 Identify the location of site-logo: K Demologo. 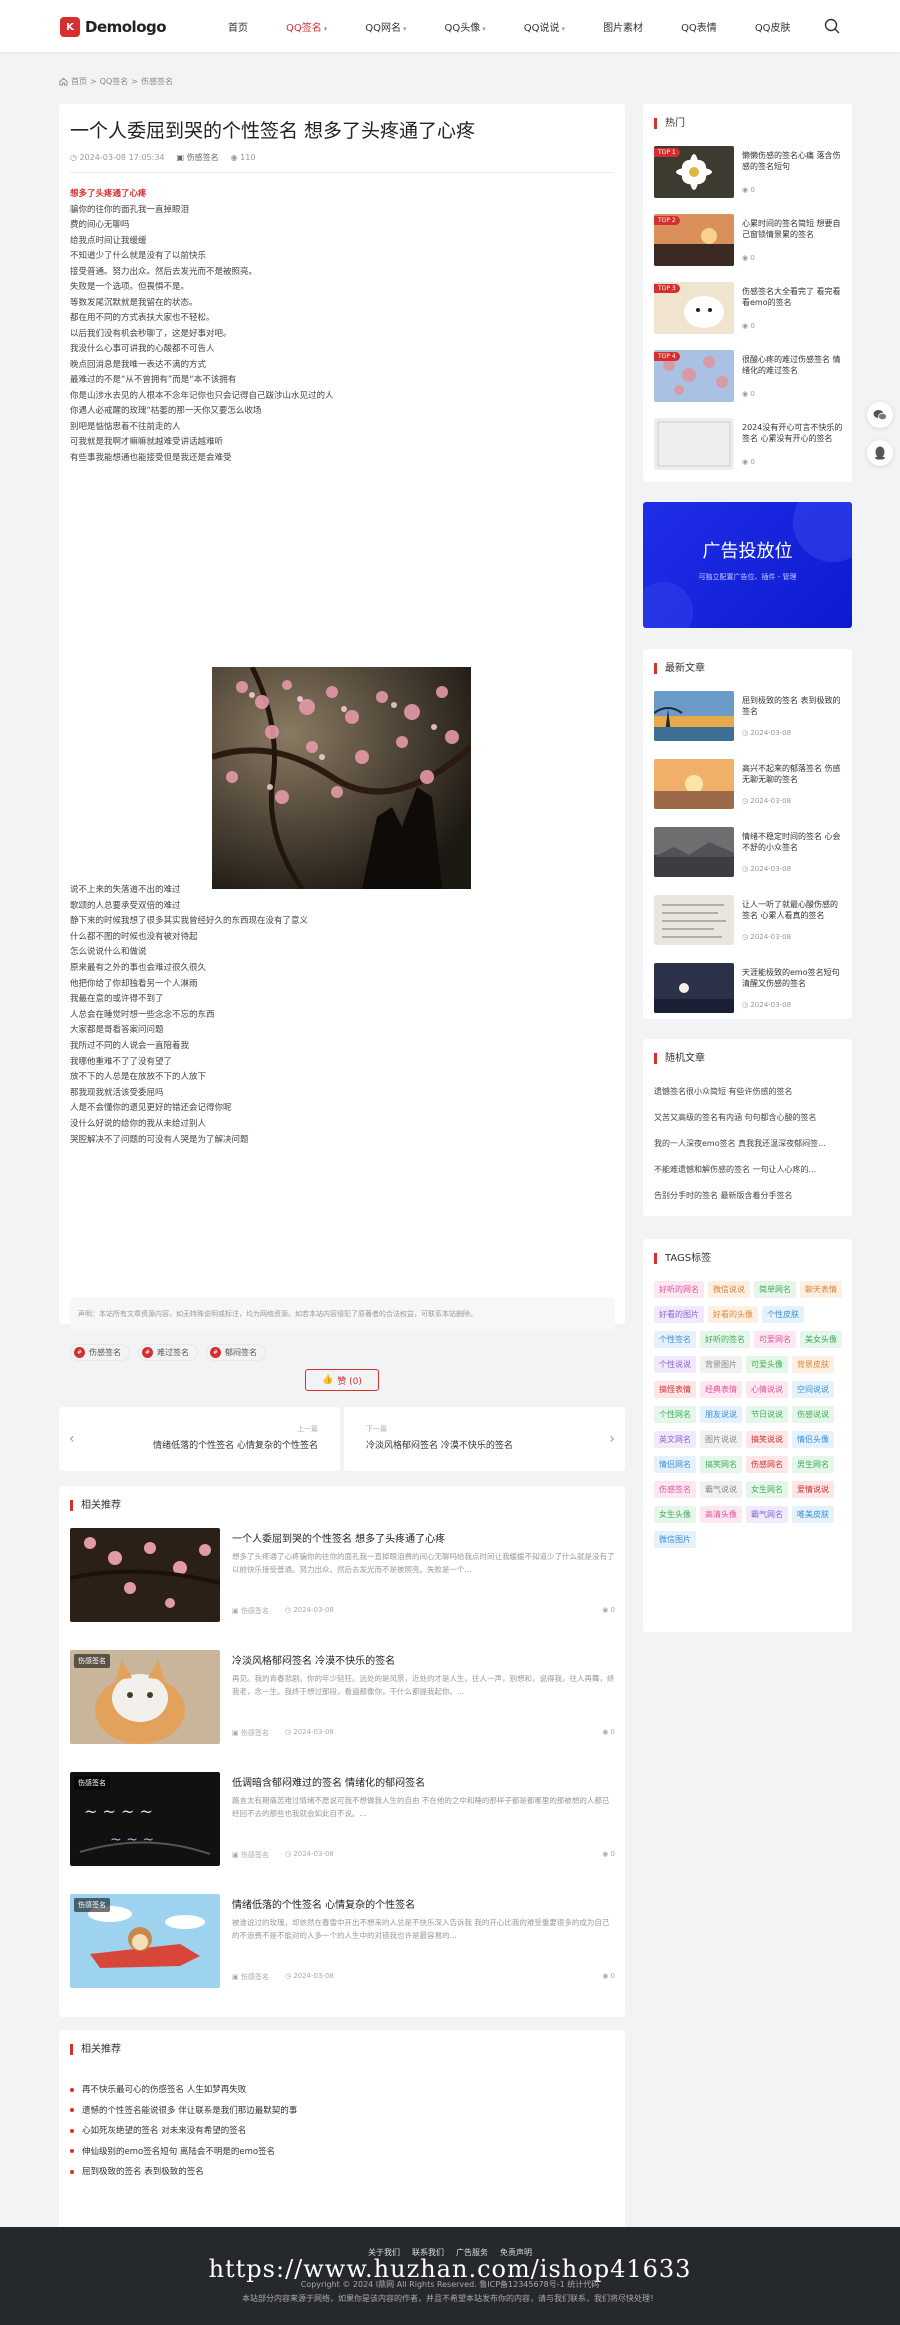
(113, 27).